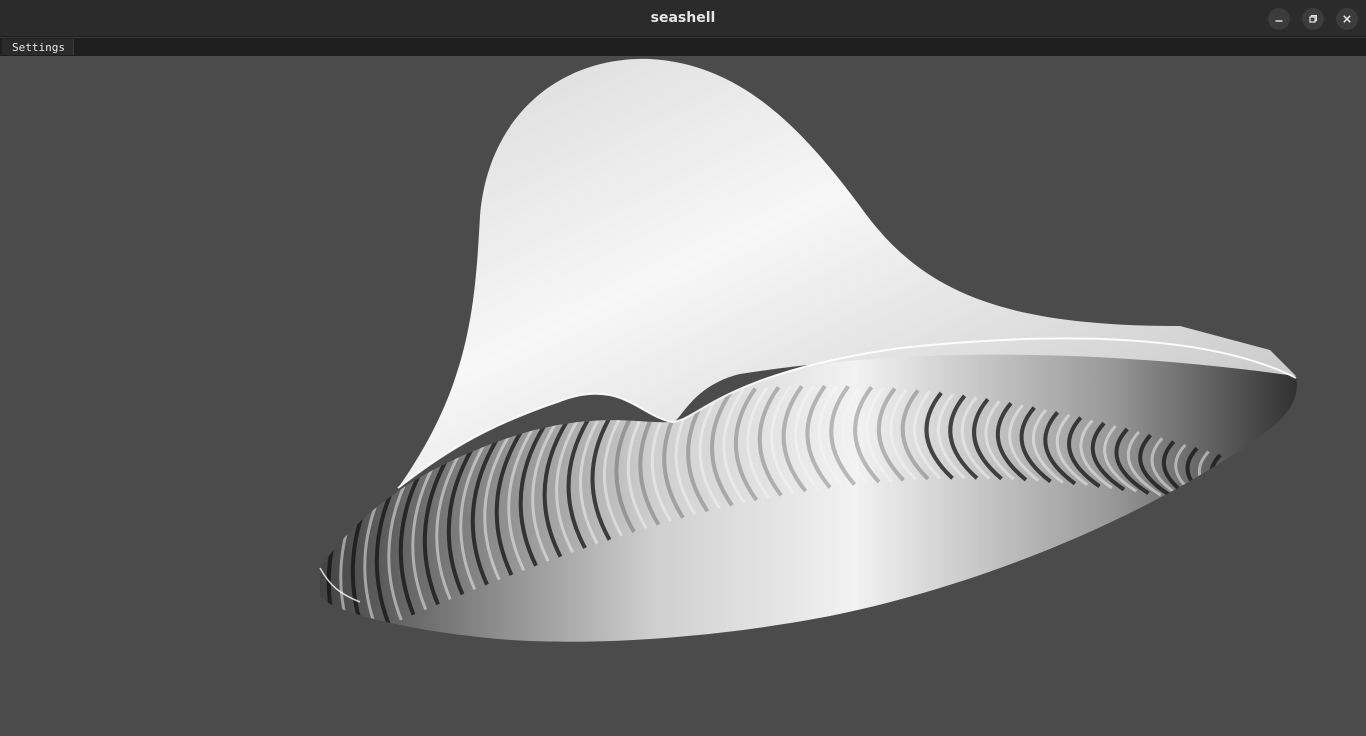 The image size is (1366, 736). I want to click on minimize-icon, so click(1279, 21).